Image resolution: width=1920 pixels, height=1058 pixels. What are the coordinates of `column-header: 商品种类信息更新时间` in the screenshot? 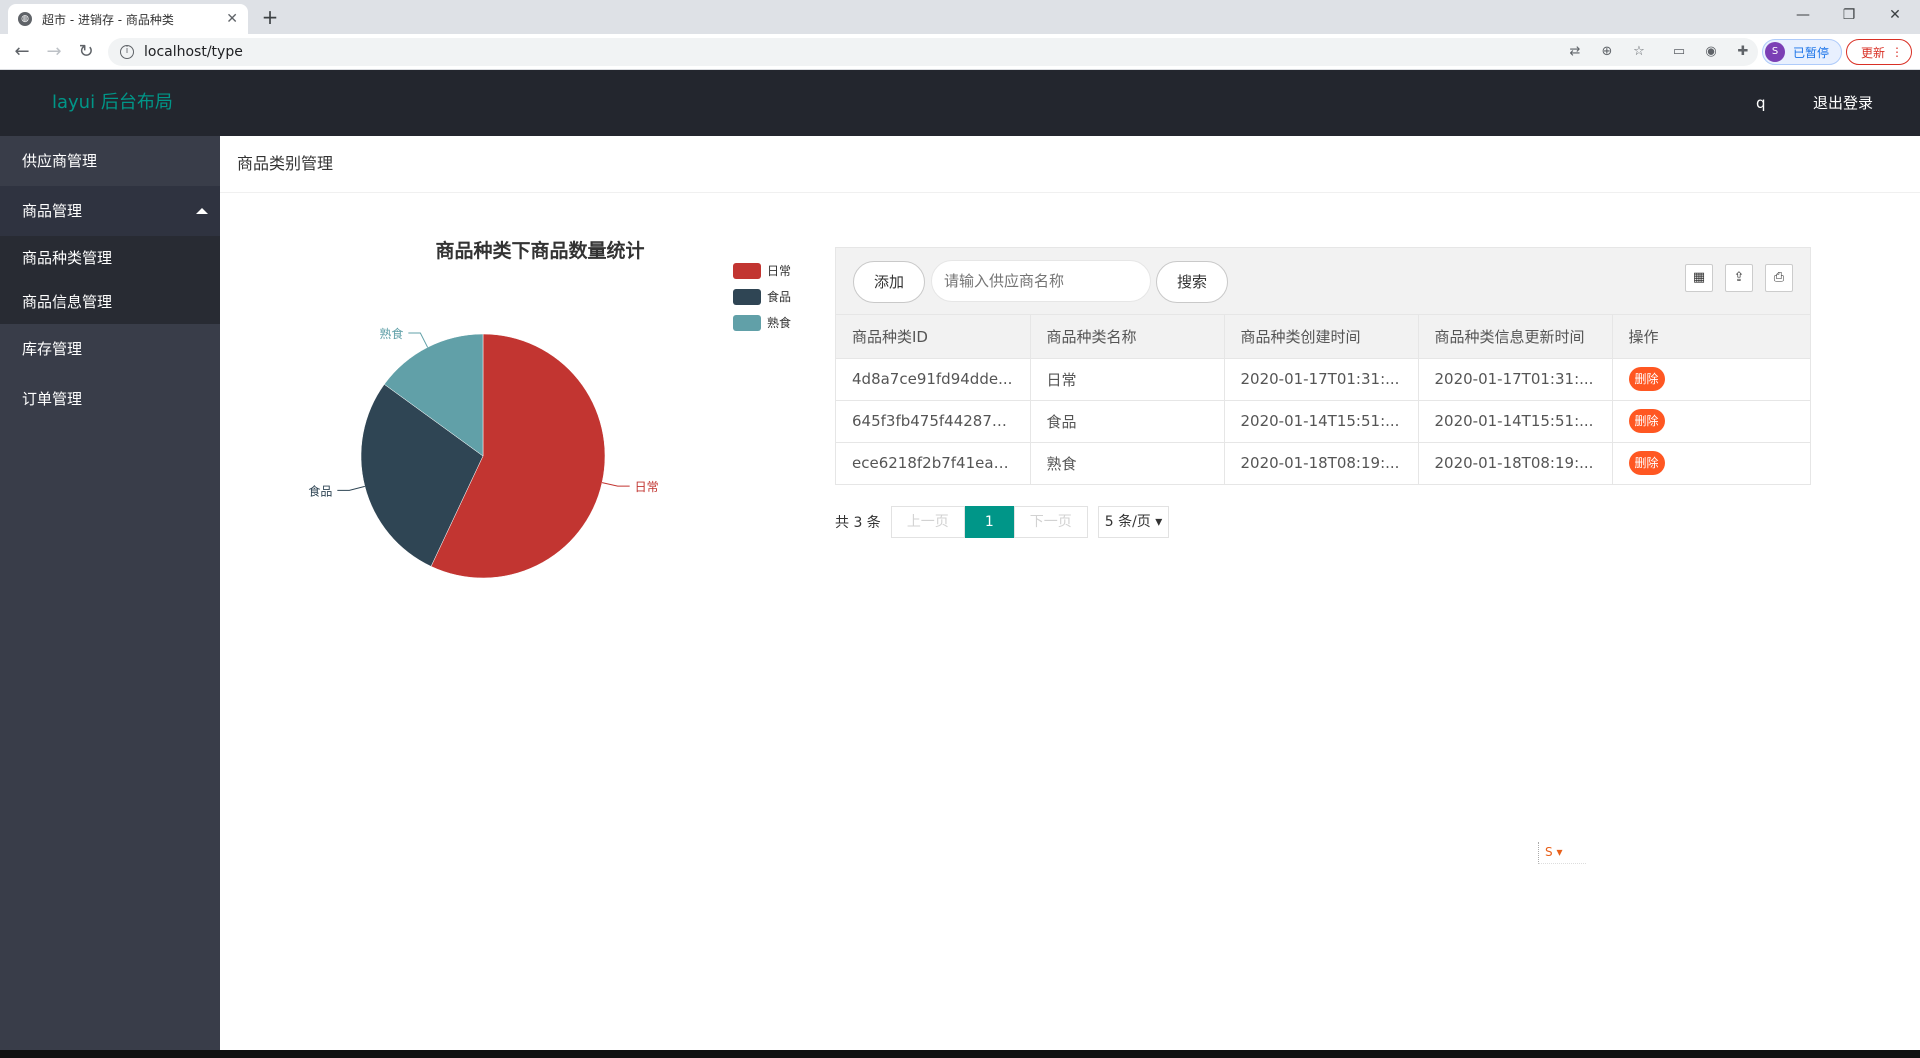 It's located at (1515, 337).